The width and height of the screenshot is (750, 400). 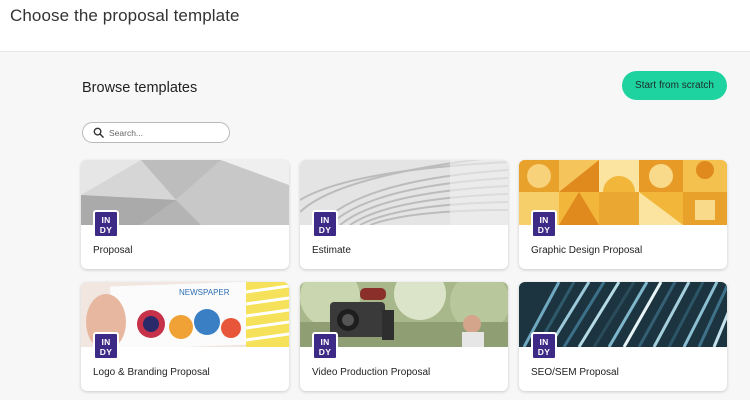 I want to click on template-label: Proposal, so click(x=113, y=250).